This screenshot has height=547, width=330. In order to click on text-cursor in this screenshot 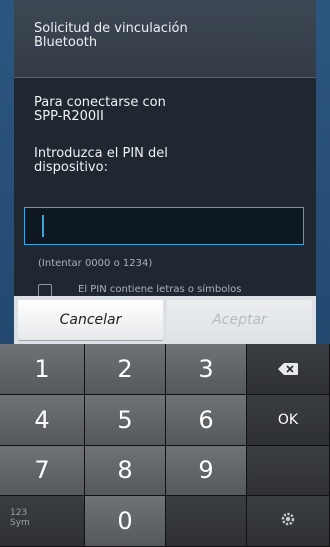, I will do `click(43, 226)`.